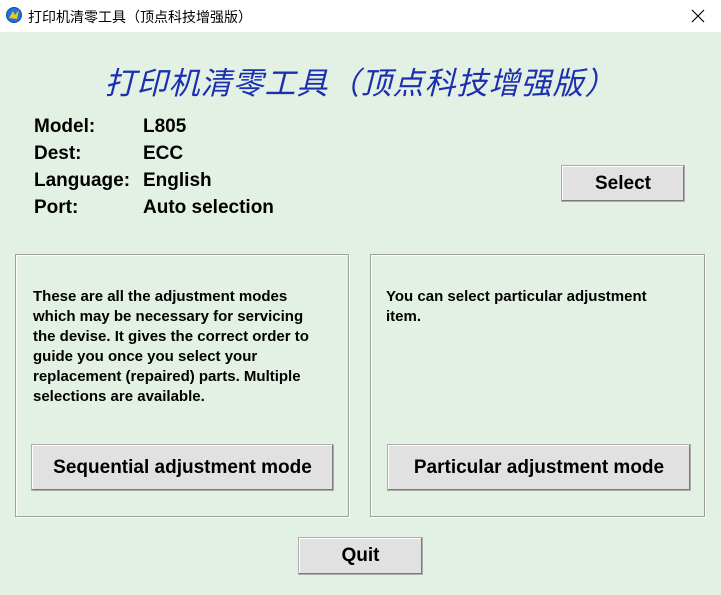 The image size is (721, 595). What do you see at coordinates (539, 467) in the screenshot?
I see `particular-adjustment-button: Particular adjustment mode` at bounding box center [539, 467].